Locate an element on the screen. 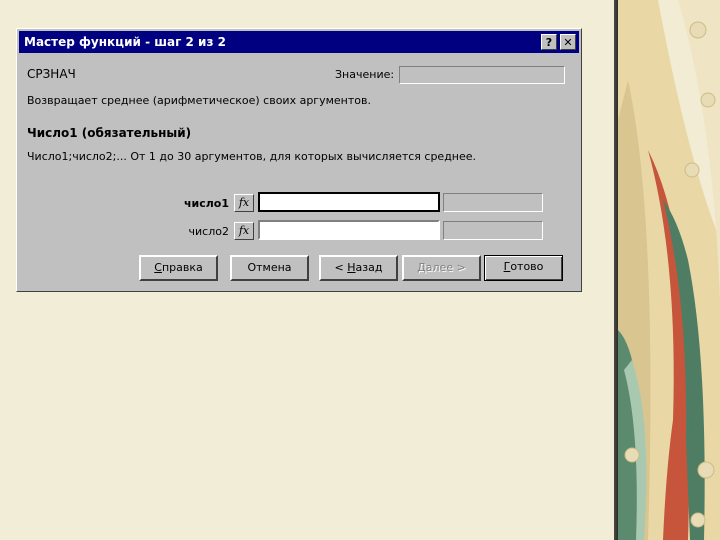 The height and width of the screenshot is (540, 720). value-label: Значение: is located at coordinates (365, 74).